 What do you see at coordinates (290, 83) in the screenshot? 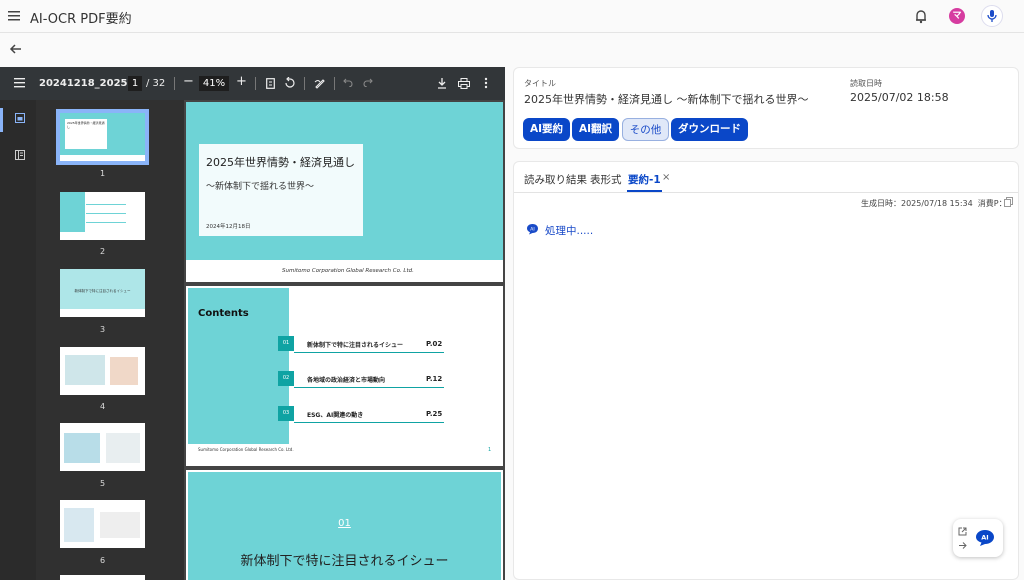
I see `rotate-icon` at bounding box center [290, 83].